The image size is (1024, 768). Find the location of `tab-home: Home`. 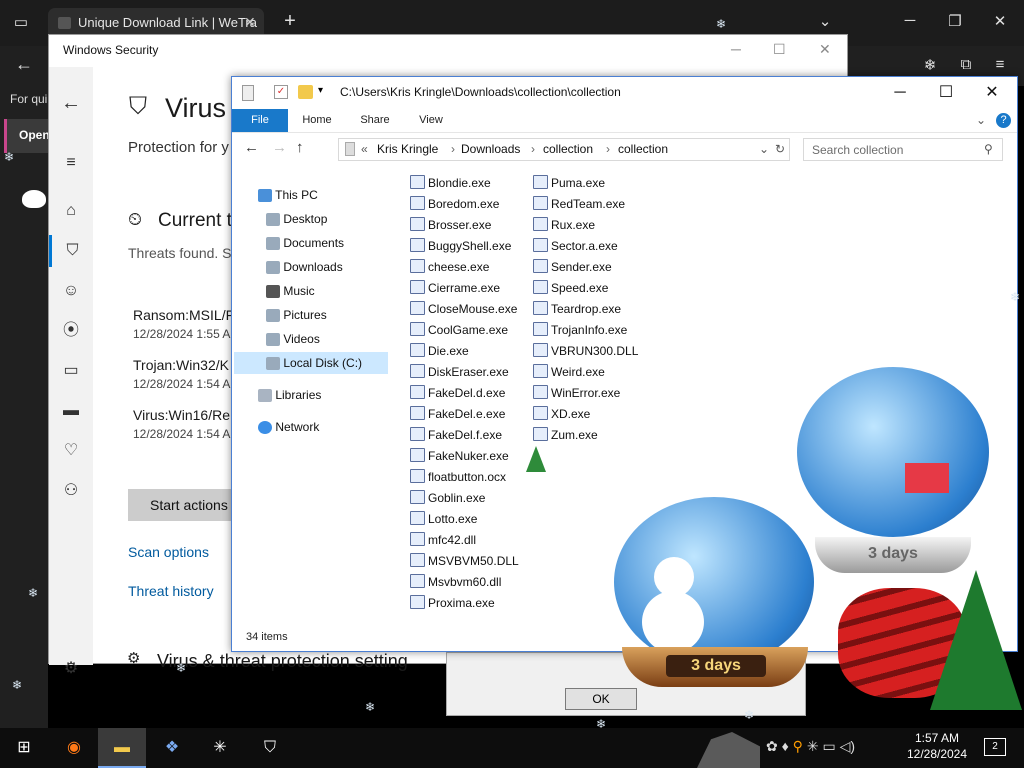

tab-home: Home is located at coordinates (317, 120).